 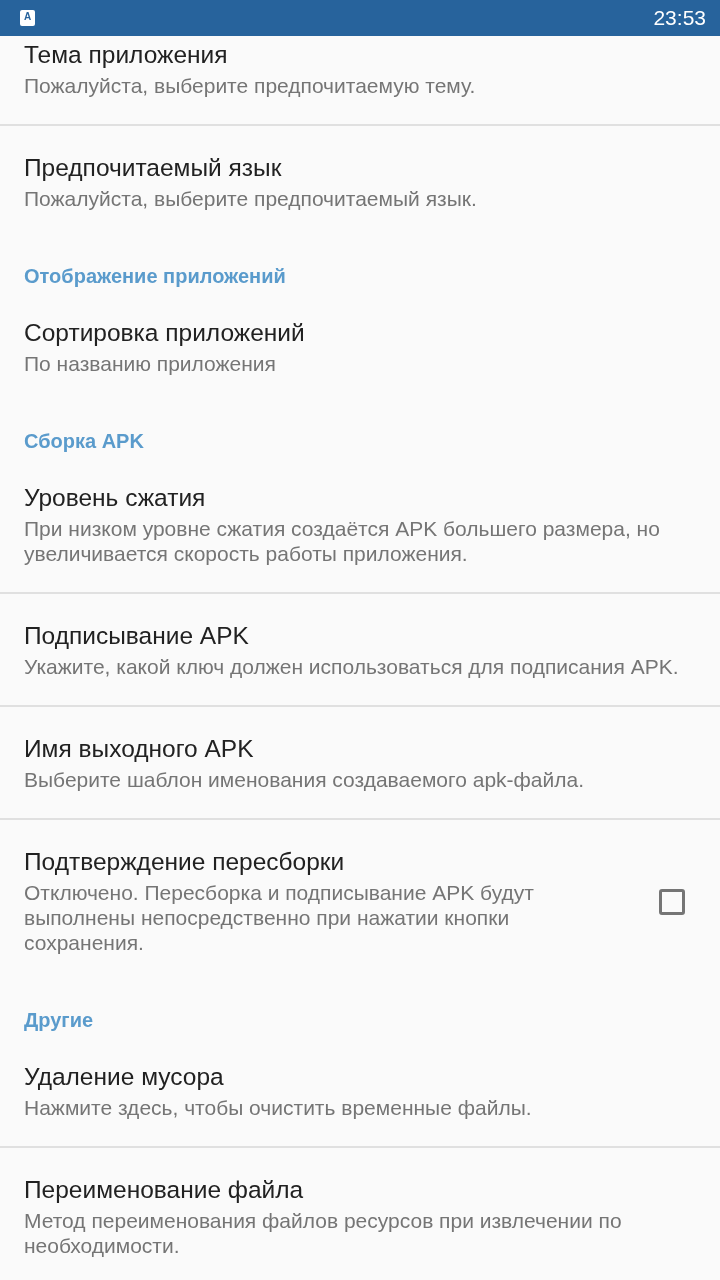 What do you see at coordinates (279, 917) in the screenshot?
I see `setting-summary: Отключено. Пересборка и подписывание APK будут выполнены непосредственно при нажатии кнопки сохранения.` at bounding box center [279, 917].